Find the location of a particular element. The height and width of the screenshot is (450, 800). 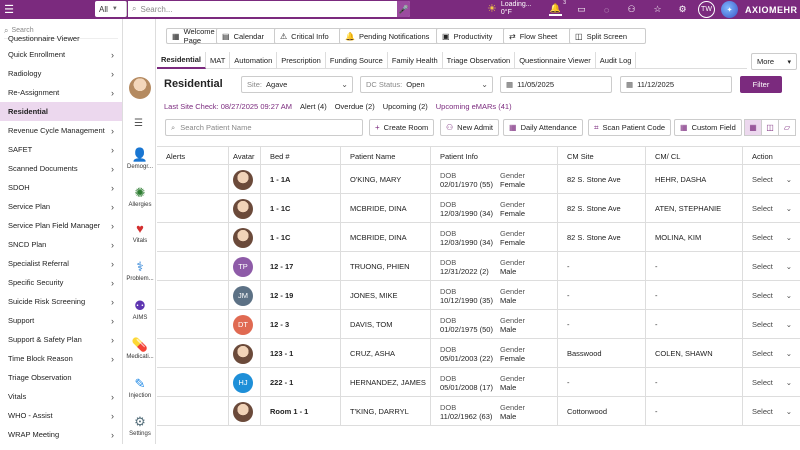

patient-avatar is located at coordinates (140, 88).